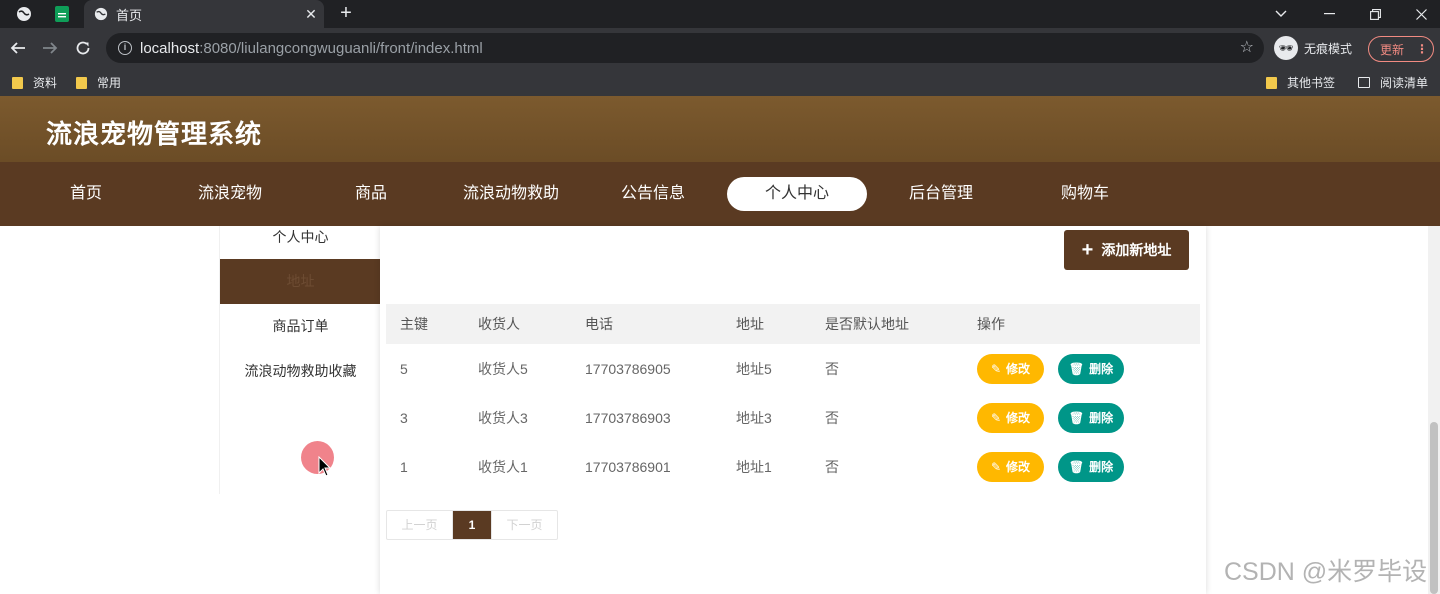  Describe the element at coordinates (1281, 14) in the screenshot. I see `chevron-down-icon` at that location.